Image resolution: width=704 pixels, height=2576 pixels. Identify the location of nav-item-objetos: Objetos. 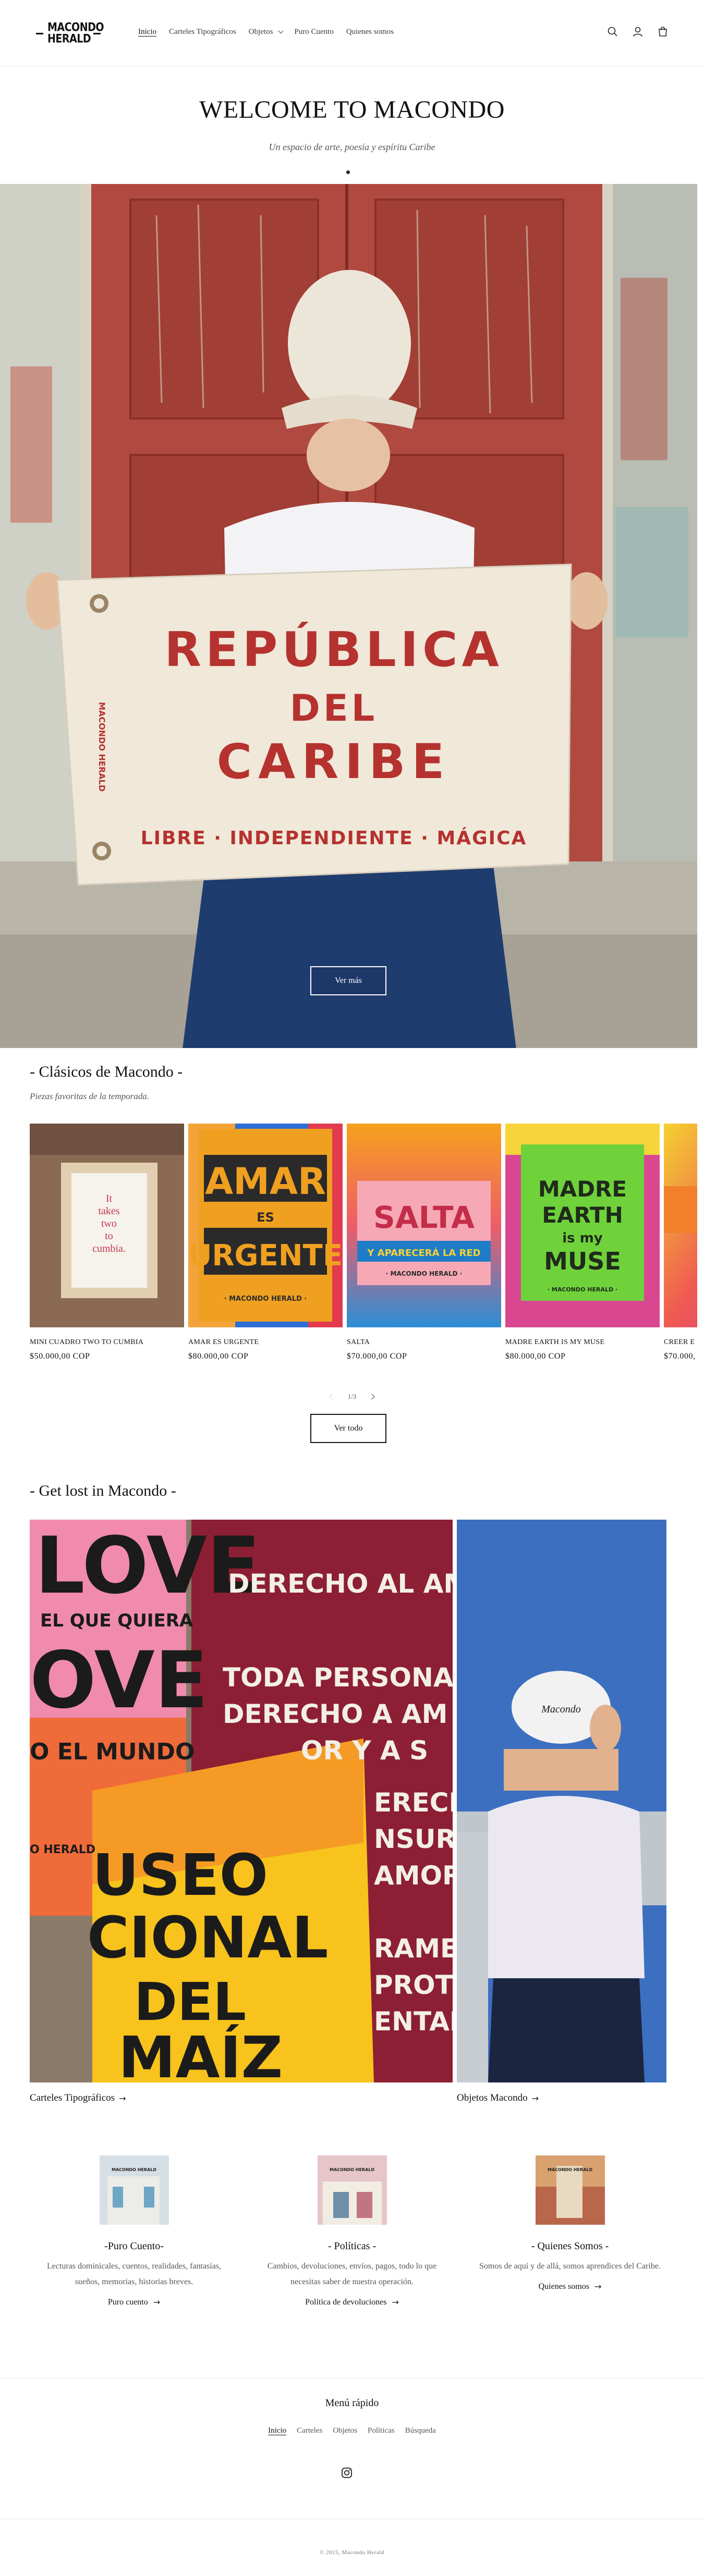
(265, 32).